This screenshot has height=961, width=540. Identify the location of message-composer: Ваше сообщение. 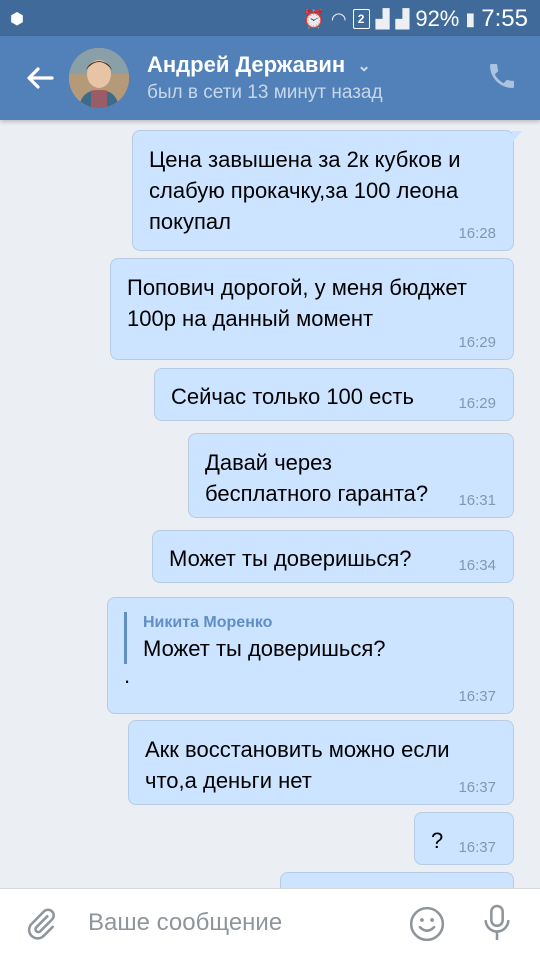
(270, 924).